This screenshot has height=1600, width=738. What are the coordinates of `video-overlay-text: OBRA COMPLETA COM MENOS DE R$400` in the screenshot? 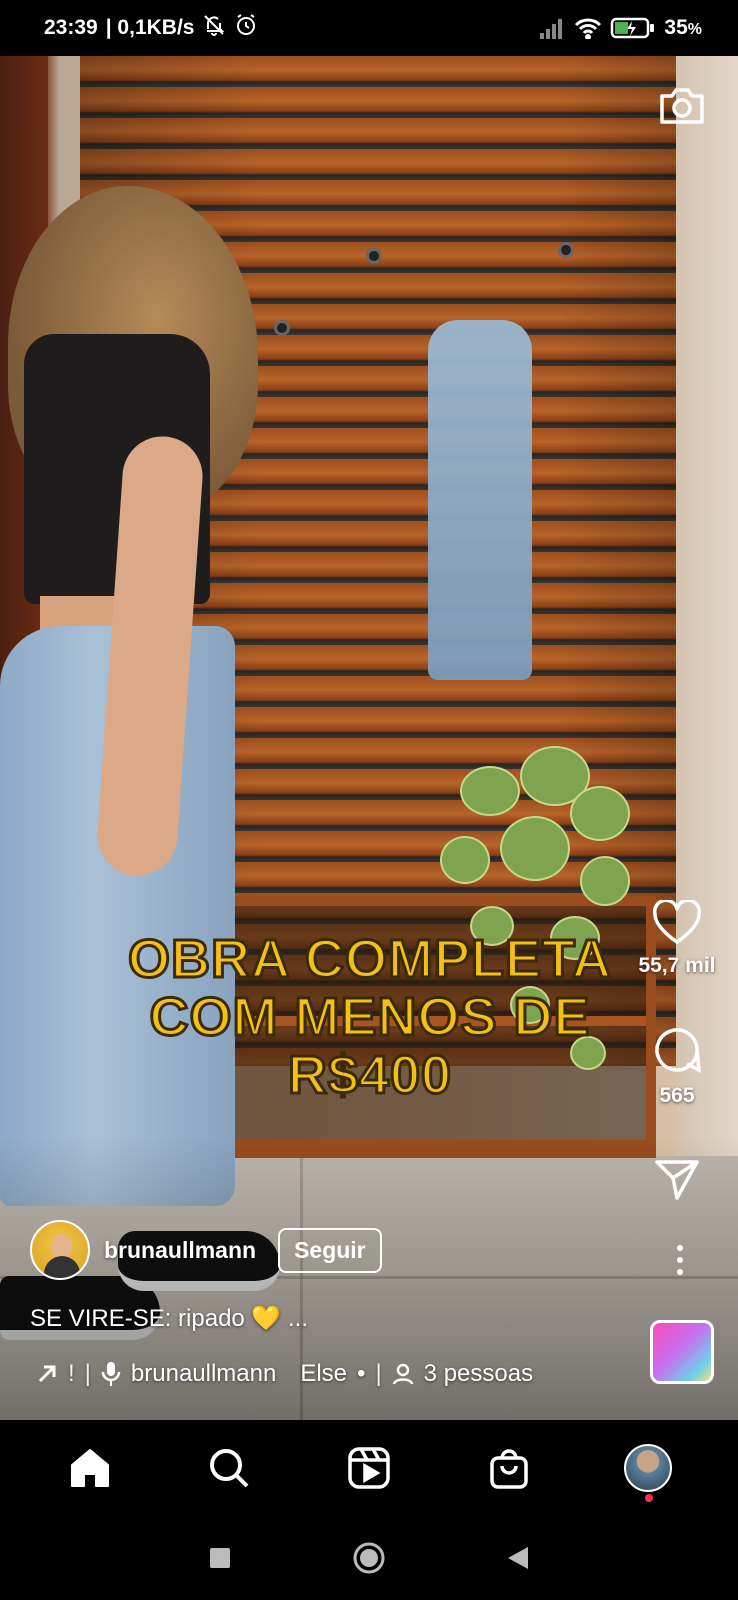 It's located at (370, 1017).